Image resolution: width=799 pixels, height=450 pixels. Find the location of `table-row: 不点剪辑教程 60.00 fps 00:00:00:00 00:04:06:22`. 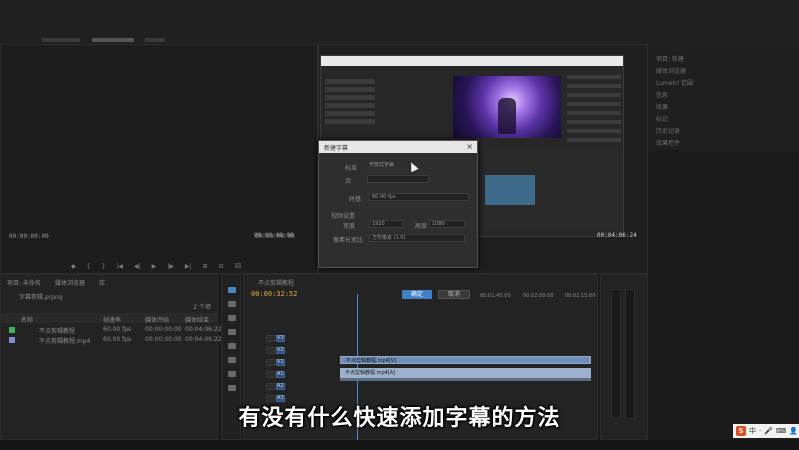

table-row: 不点剪辑教程 60.00 fps 00:00:00:00 00:04:06:22 is located at coordinates (111, 330).